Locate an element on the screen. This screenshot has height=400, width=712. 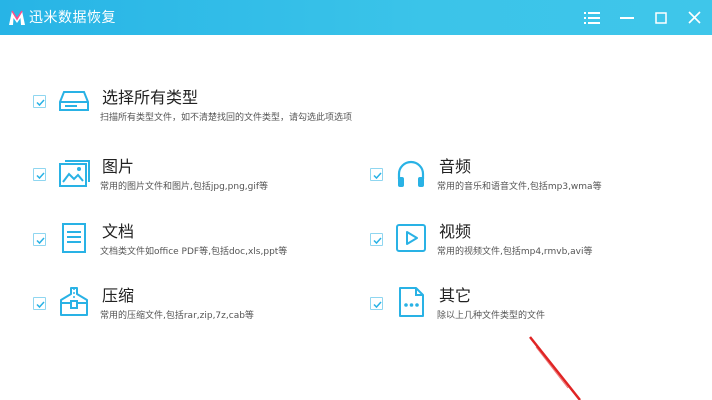
other-checkbox is located at coordinates (376, 303).